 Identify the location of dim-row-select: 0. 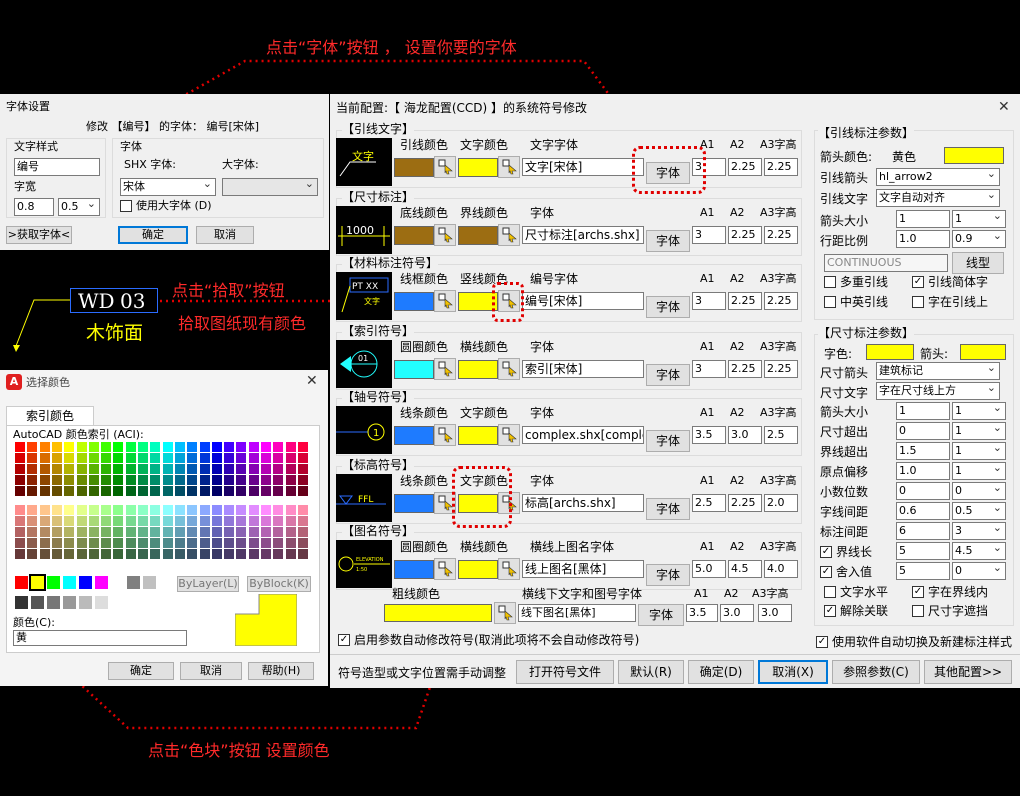
(979, 571).